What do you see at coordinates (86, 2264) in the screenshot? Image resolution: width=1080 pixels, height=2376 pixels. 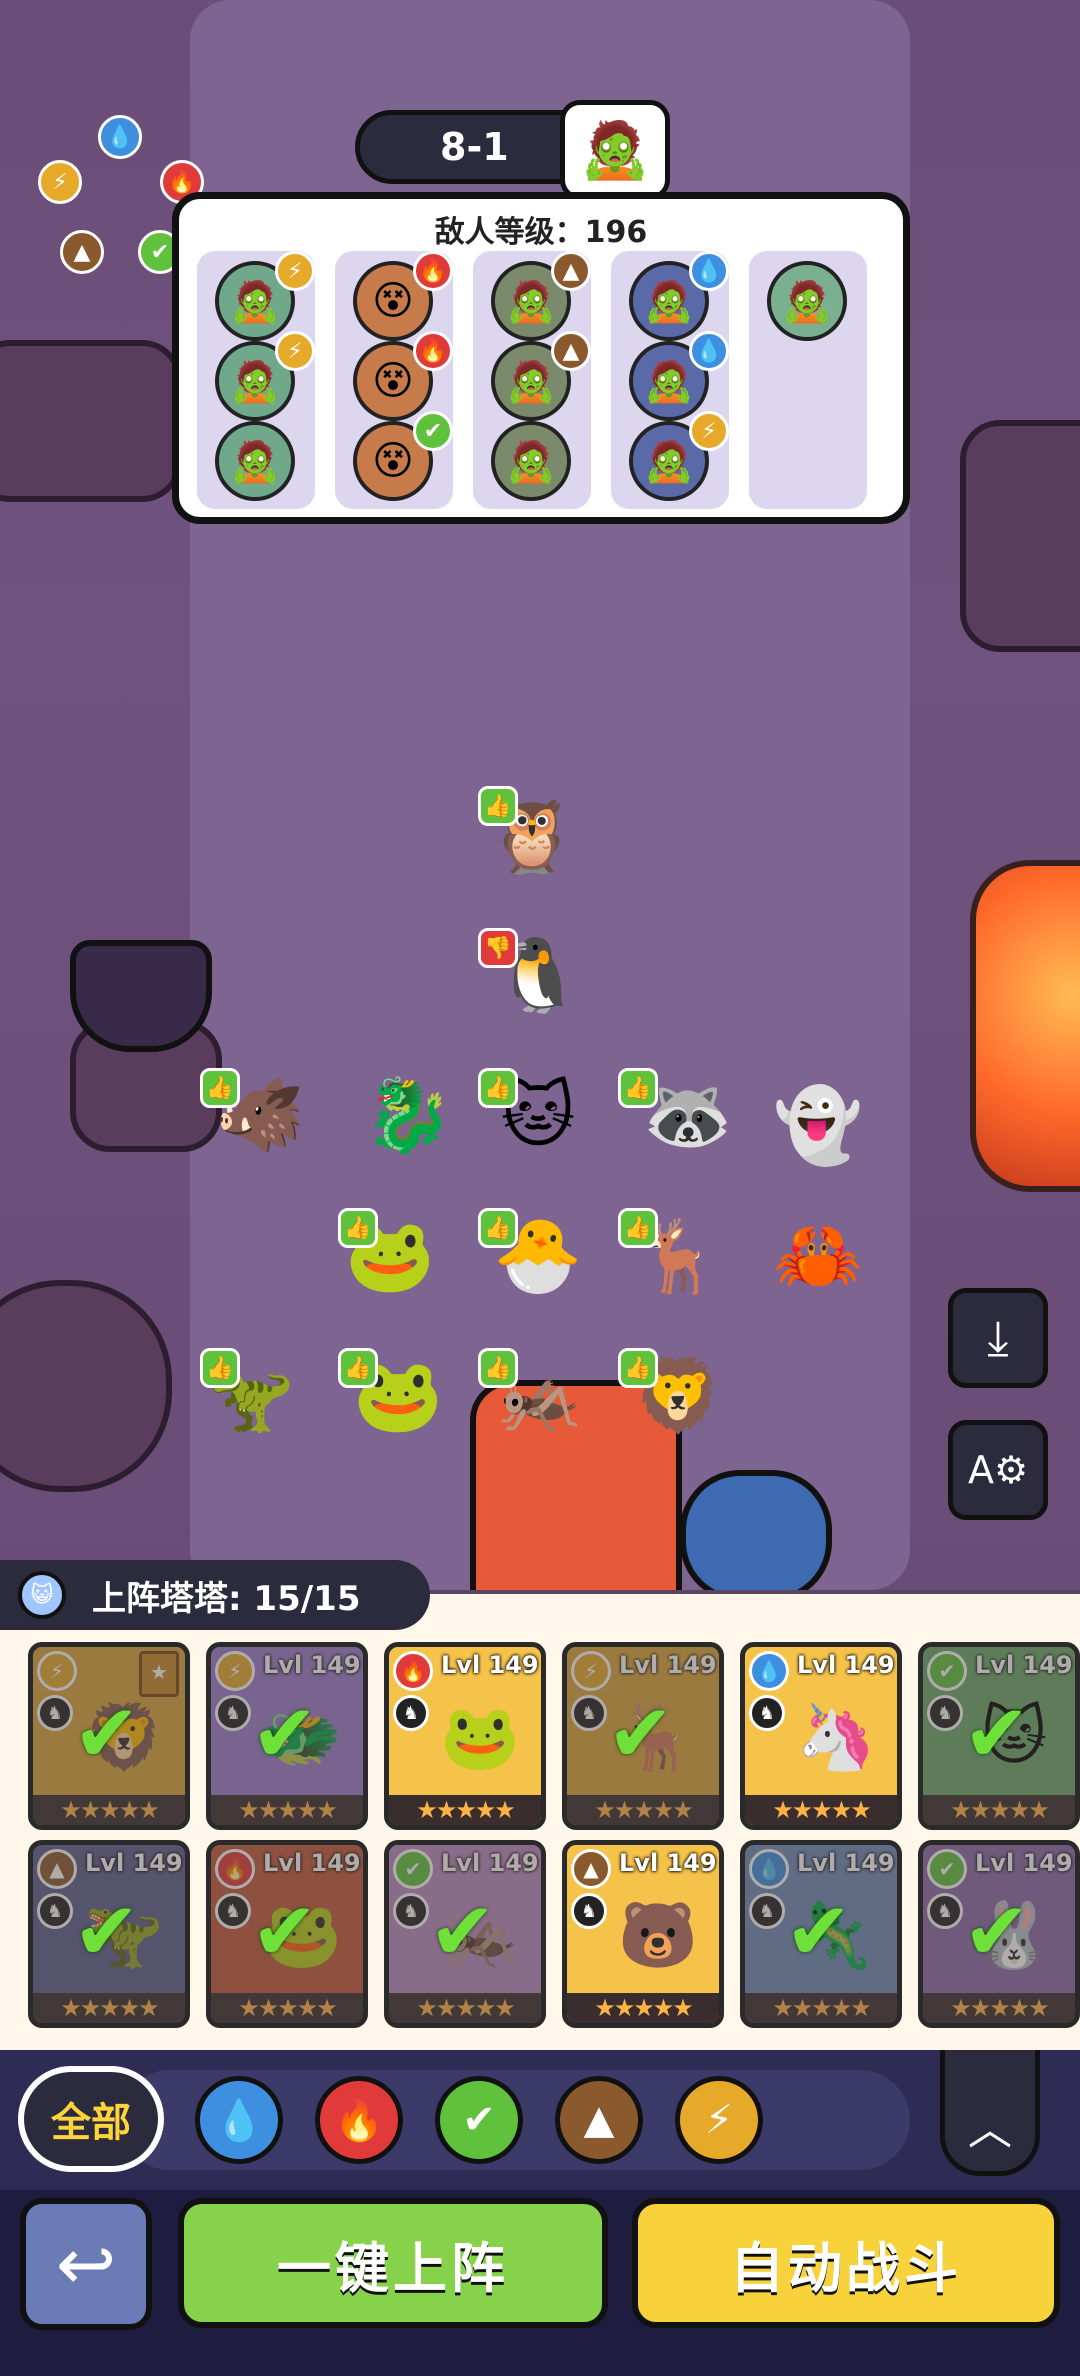 I see `back-arrow-icon: ↩` at bounding box center [86, 2264].